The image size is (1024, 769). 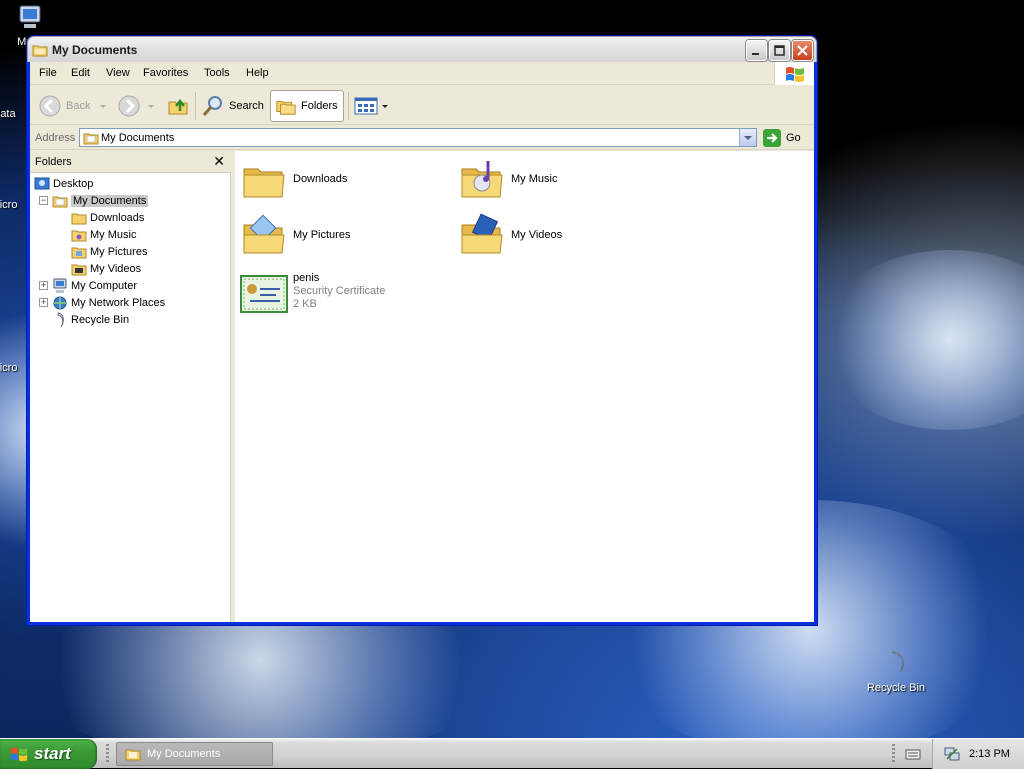 What do you see at coordinates (52, 753) in the screenshot?
I see `start-label: start` at bounding box center [52, 753].